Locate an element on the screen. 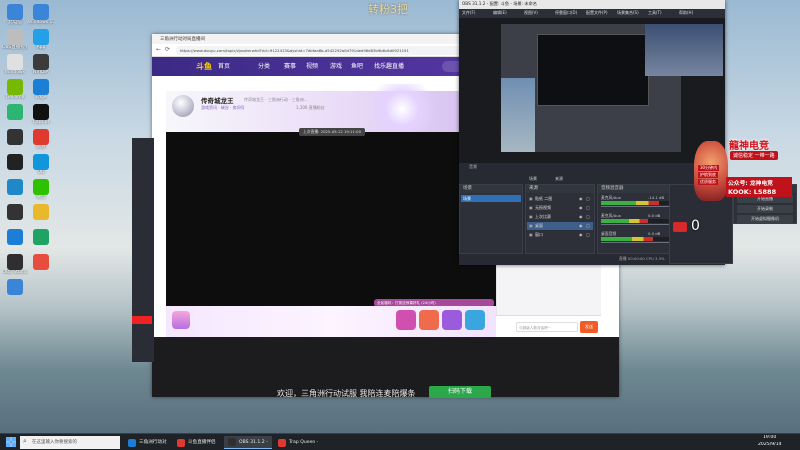 The width and height of the screenshot is (800, 450). obs-toolbar-label: 音频 is located at coordinates (473, 166).